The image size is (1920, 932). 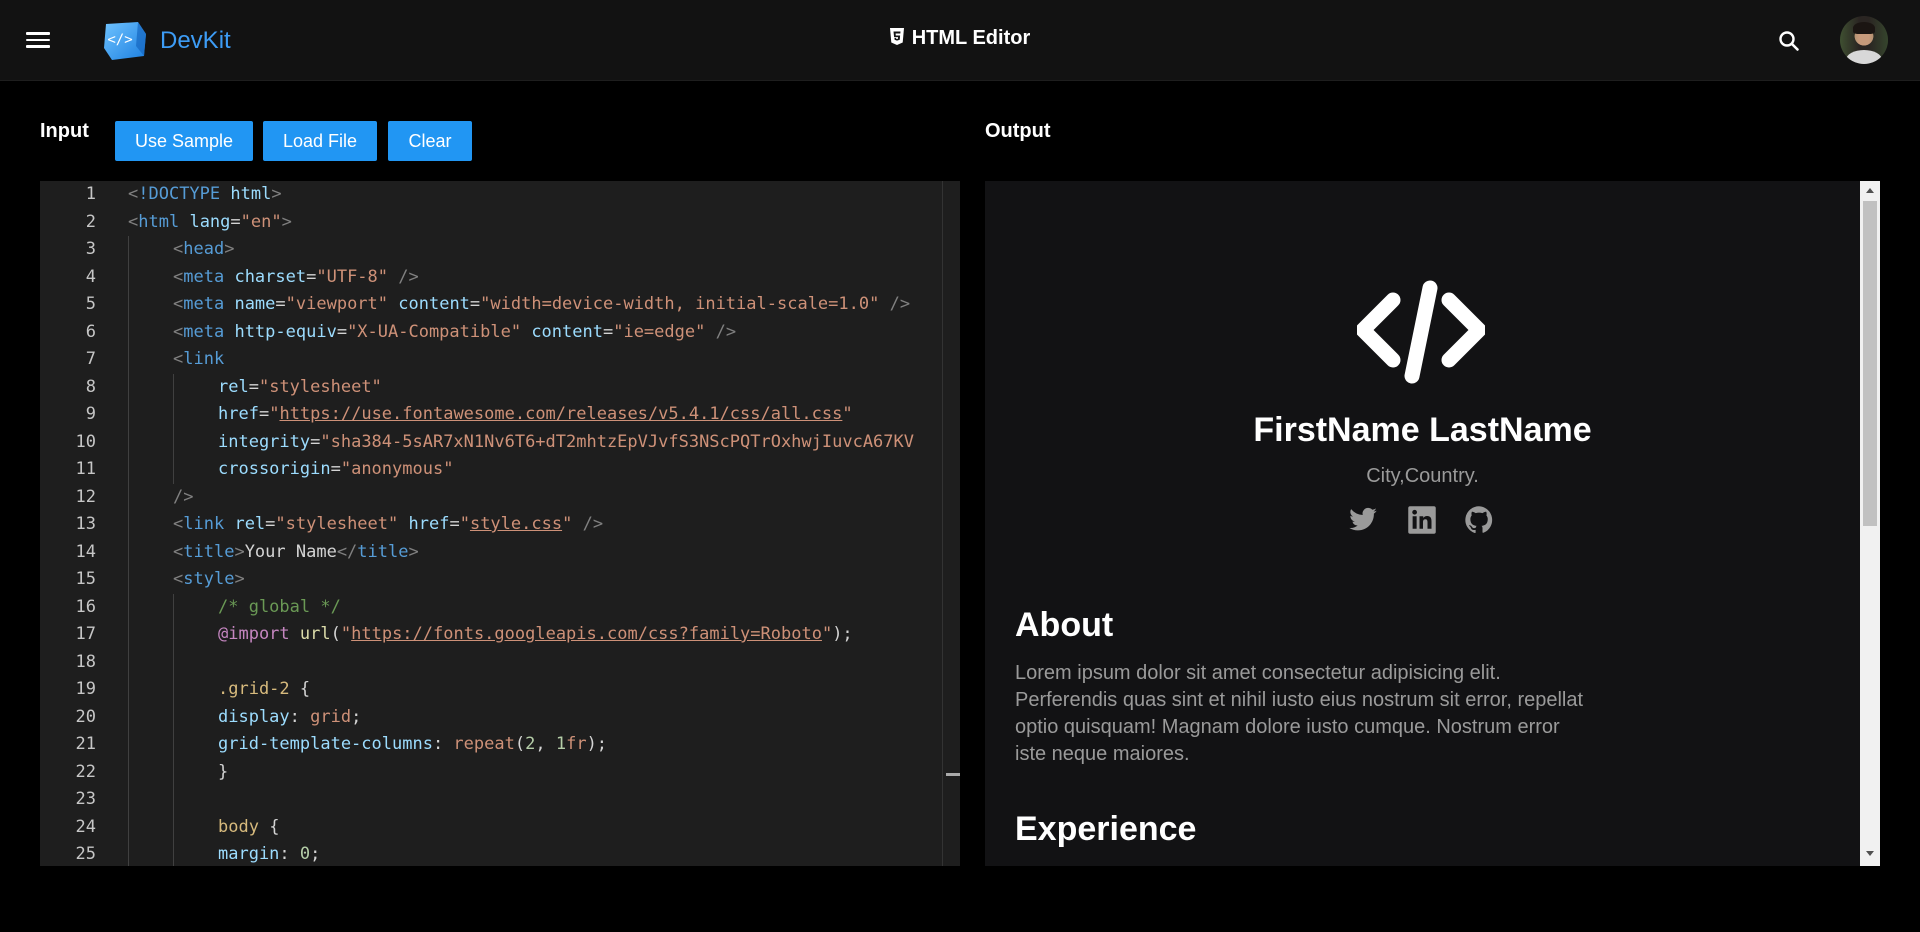 What do you see at coordinates (500, 223) in the screenshot?
I see `code-line: 2 <html lang="en">` at bounding box center [500, 223].